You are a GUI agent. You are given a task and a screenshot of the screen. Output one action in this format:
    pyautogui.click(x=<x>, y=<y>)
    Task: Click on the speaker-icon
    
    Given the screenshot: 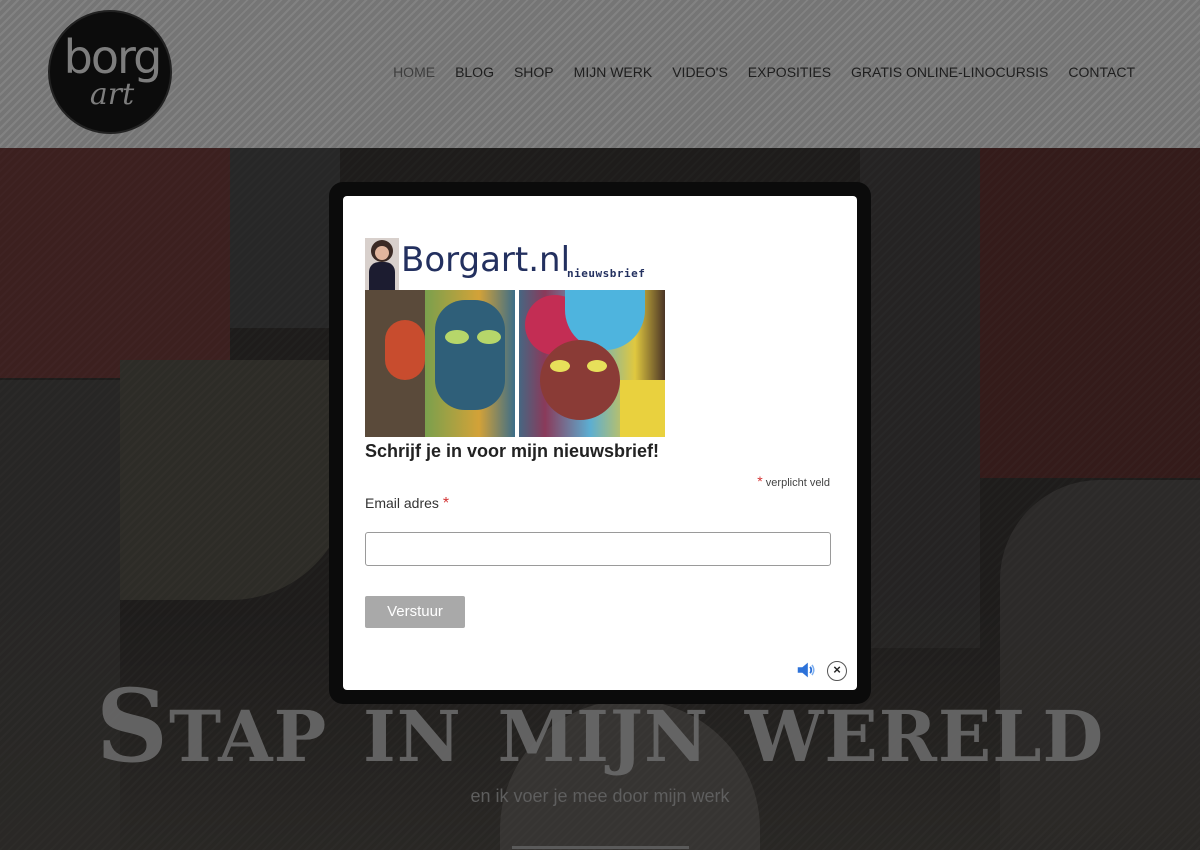 What is the action you would take?
    pyautogui.click(x=806, y=670)
    